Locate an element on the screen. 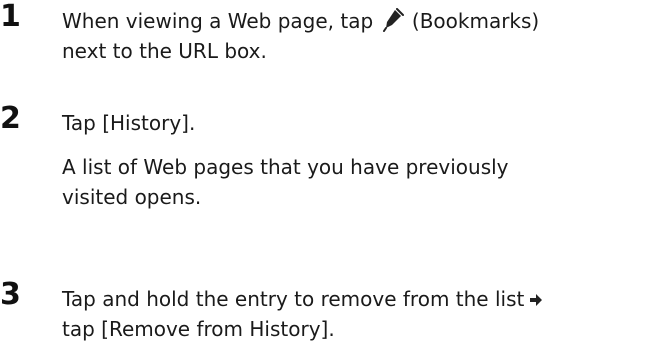 The image size is (648, 350). step-line: next to the URL box. is located at coordinates (164, 51).